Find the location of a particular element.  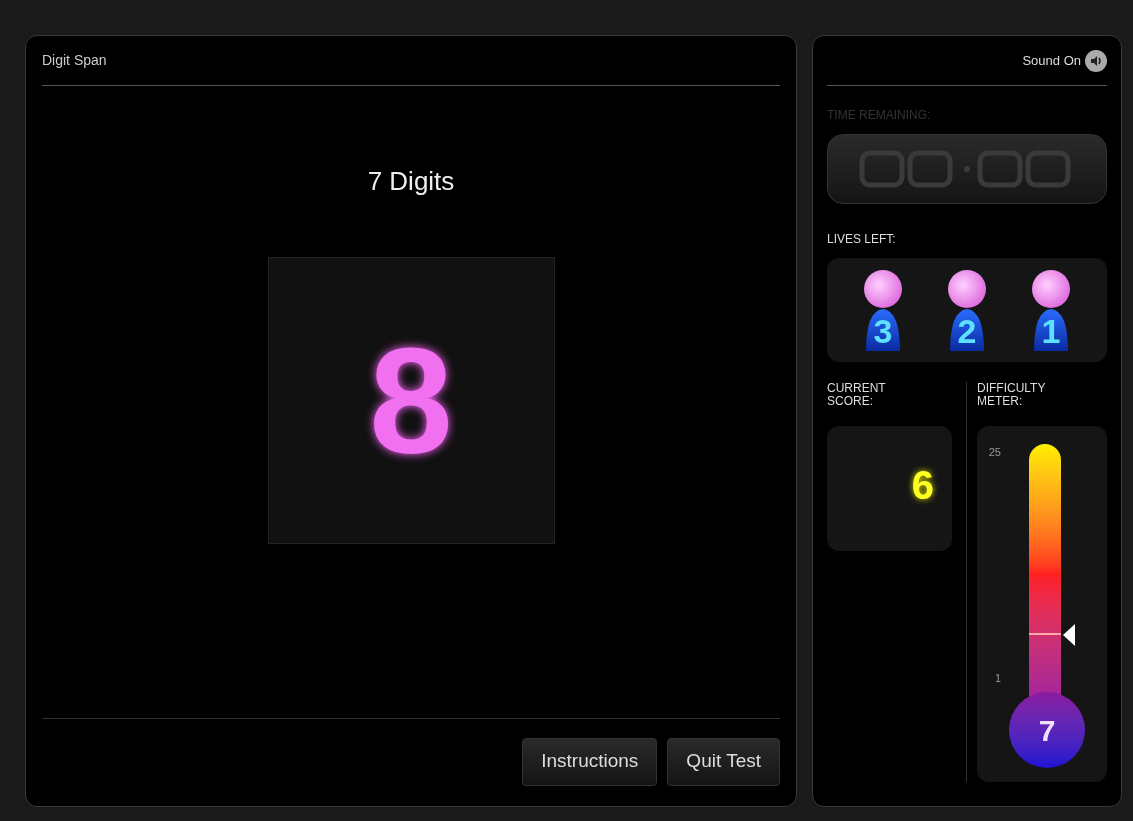

current-digit: 8 is located at coordinates (411, 400).